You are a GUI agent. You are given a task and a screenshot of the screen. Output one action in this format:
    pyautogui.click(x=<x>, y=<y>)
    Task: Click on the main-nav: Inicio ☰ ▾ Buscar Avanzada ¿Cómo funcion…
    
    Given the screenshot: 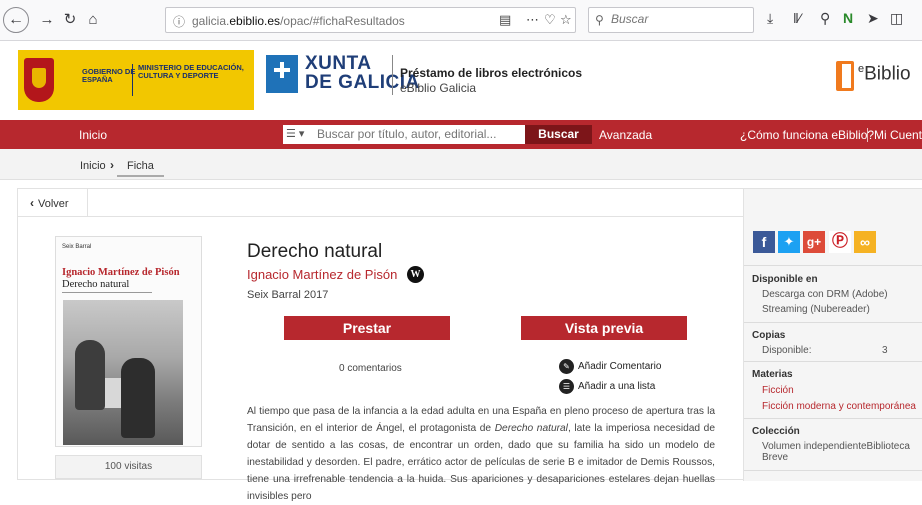 What is the action you would take?
    pyautogui.click(x=461, y=134)
    